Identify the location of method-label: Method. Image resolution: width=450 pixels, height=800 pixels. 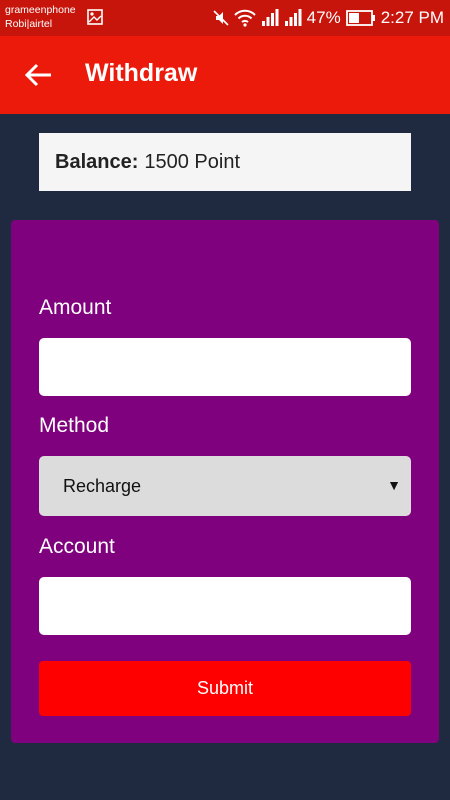
(74, 425).